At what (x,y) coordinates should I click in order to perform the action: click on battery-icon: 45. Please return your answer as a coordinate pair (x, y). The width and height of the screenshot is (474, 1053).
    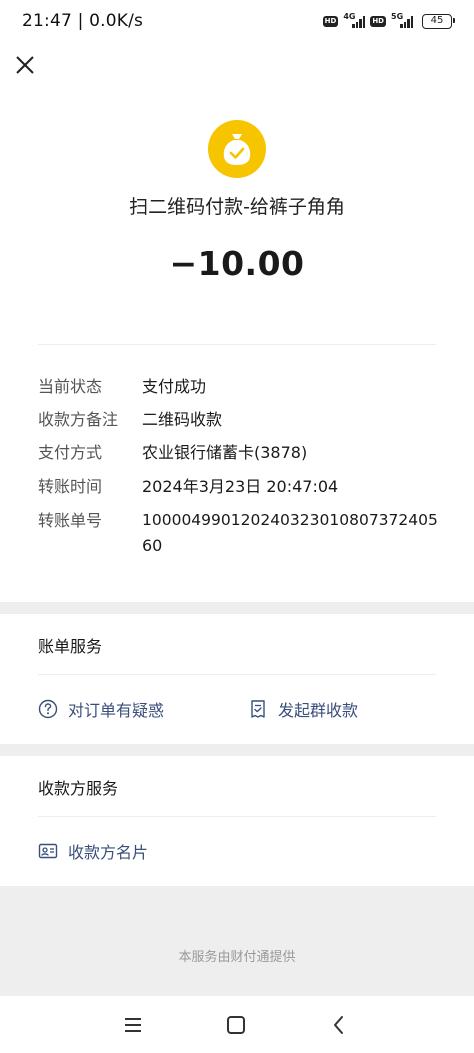
    Looking at the image, I should click on (438, 21).